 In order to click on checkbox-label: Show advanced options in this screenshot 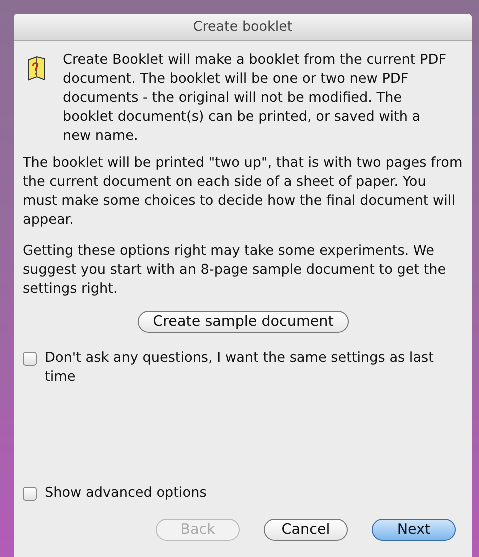, I will do `click(126, 493)`.